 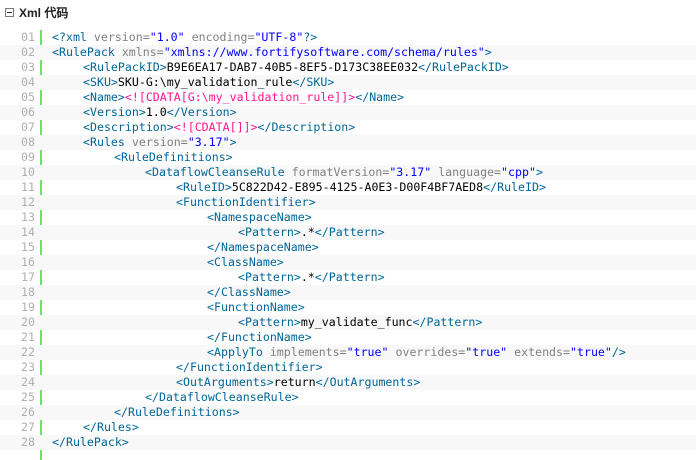 What do you see at coordinates (618, 352) in the screenshot?
I see `code-token-tag: />` at bounding box center [618, 352].